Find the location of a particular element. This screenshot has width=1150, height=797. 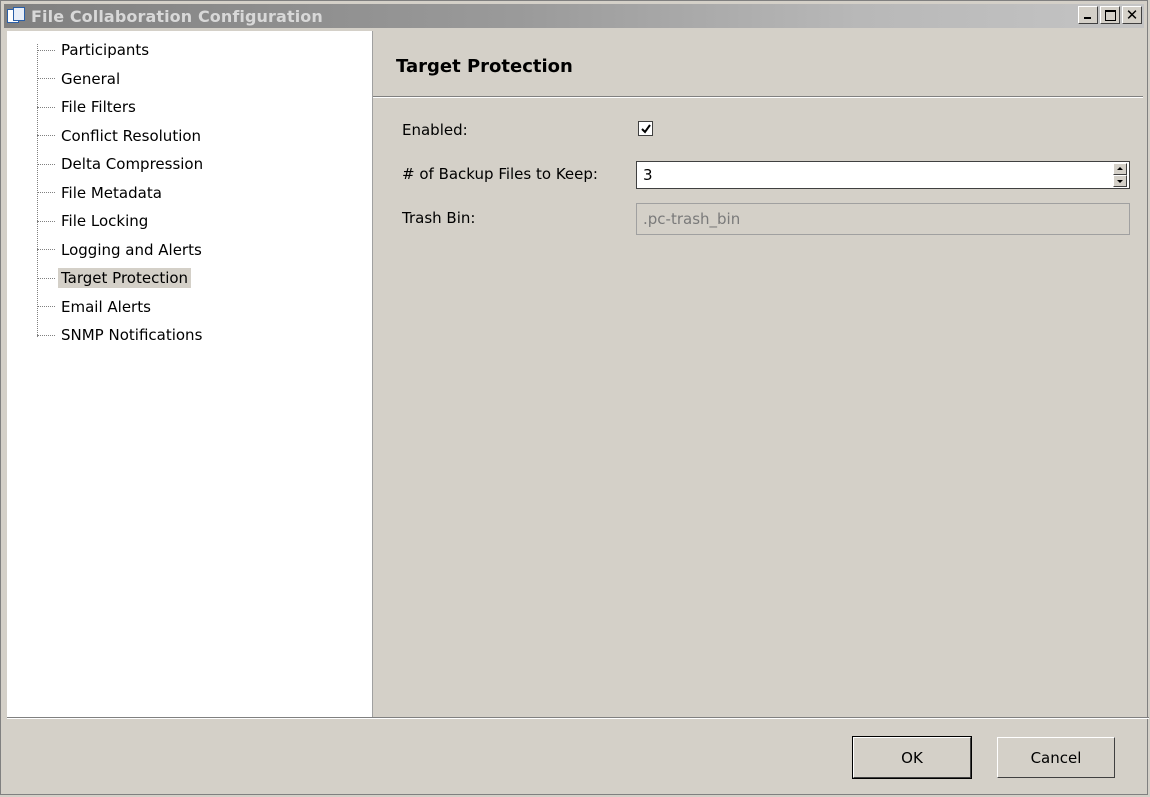

tree-item-label: SNMP Notifications is located at coordinates (132, 335).